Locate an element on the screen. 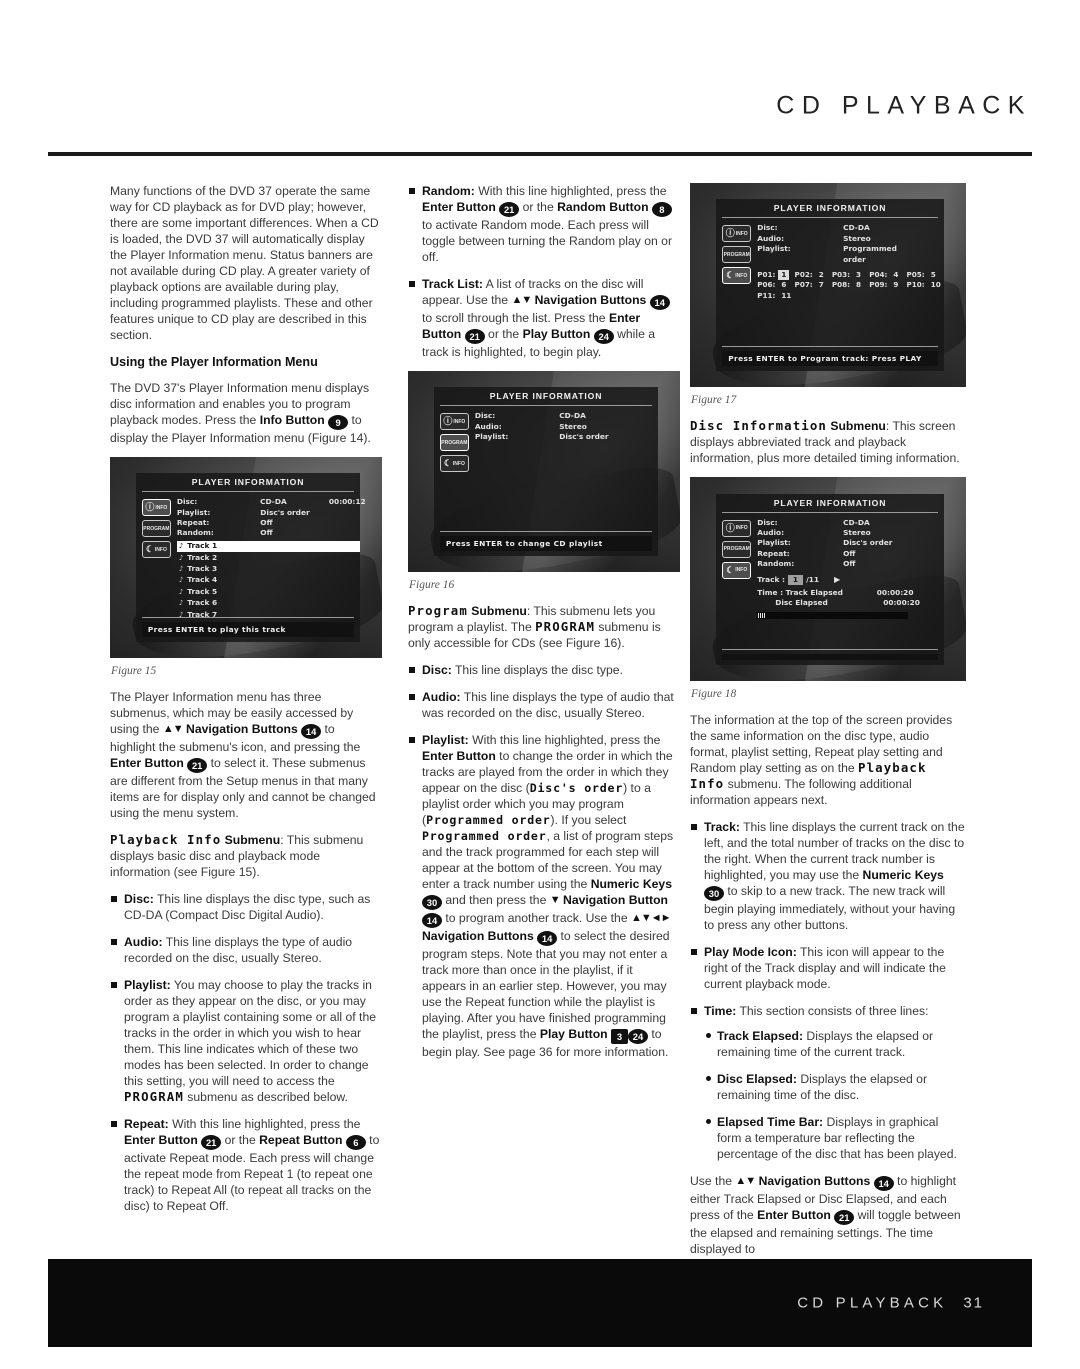 The width and height of the screenshot is (1080, 1369). row-key: Audio: is located at coordinates (771, 238).